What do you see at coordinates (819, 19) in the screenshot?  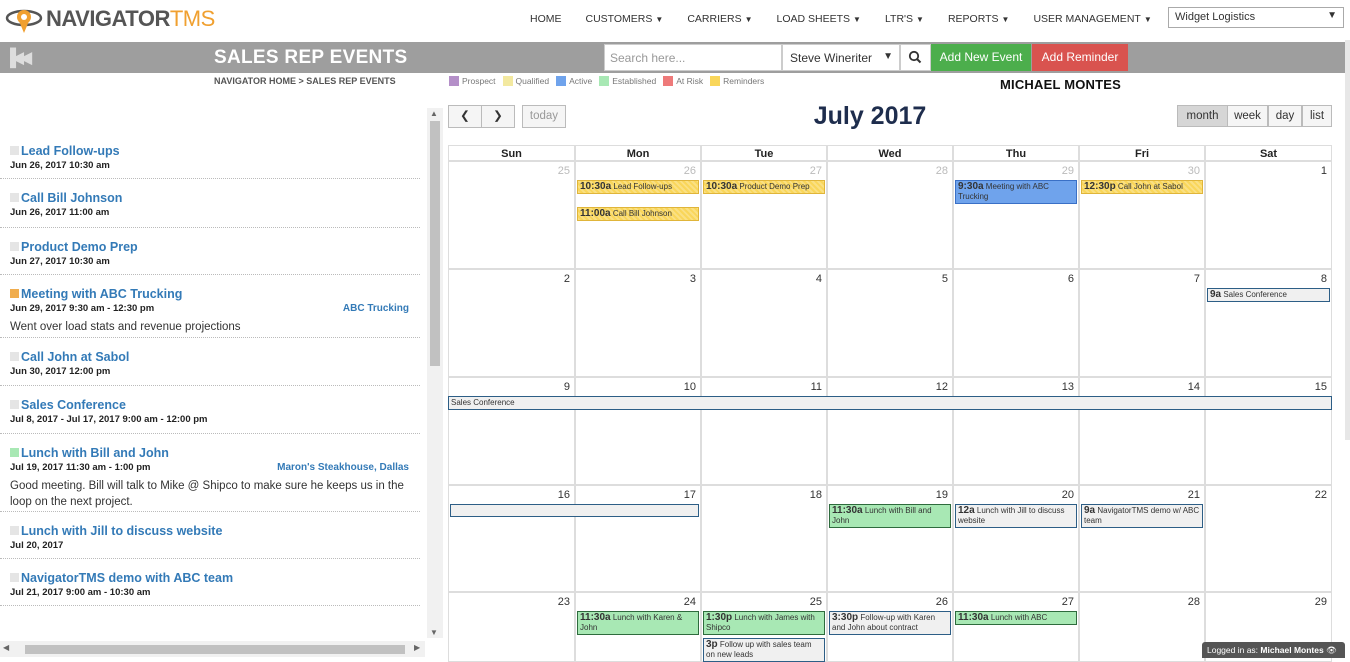 I see `nav-item-load-sheets: Load Sheets ▼` at bounding box center [819, 19].